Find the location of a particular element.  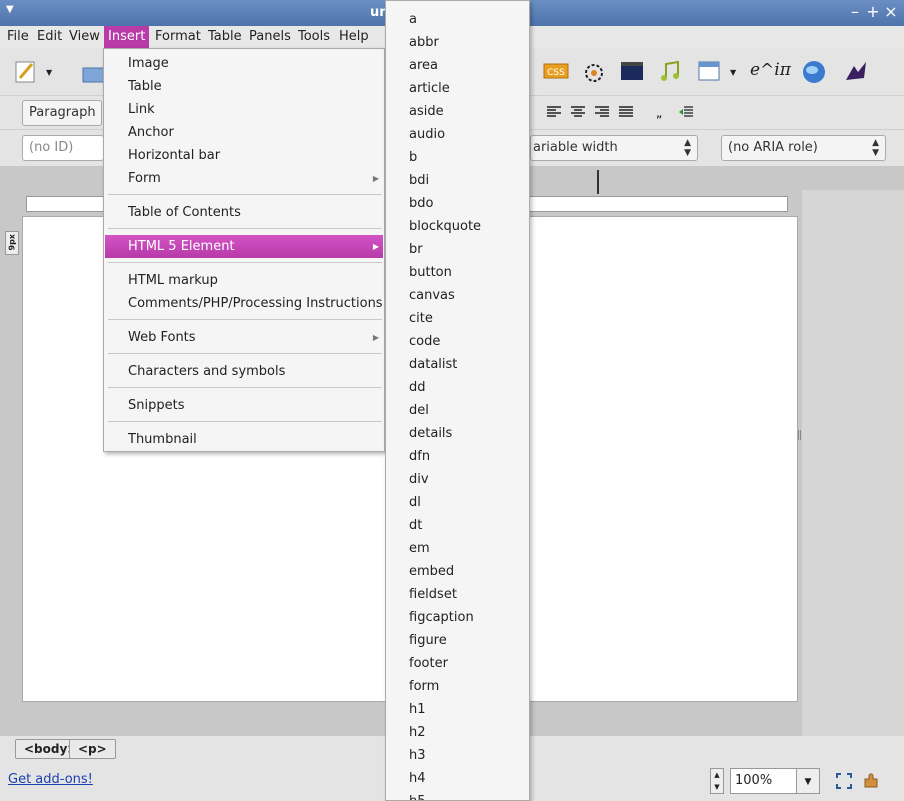

menu-edit: Edit is located at coordinates (49, 37).